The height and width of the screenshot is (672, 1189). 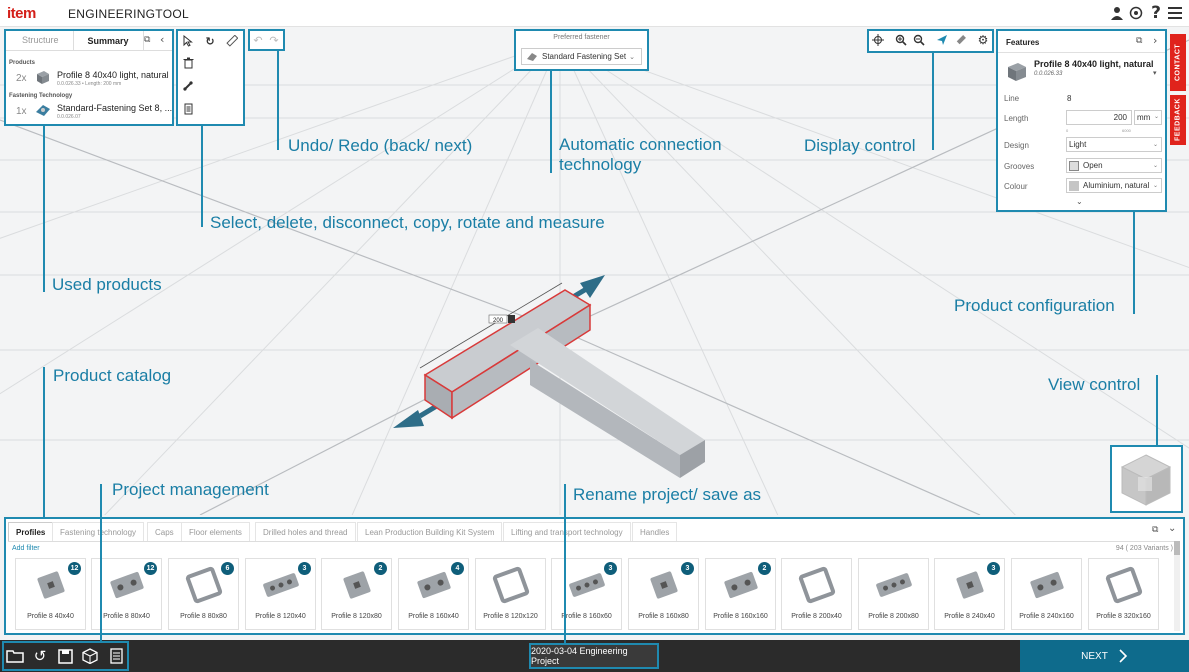 I want to click on annotation-auto-connection-1: Automatic connection, so click(x=640, y=144).